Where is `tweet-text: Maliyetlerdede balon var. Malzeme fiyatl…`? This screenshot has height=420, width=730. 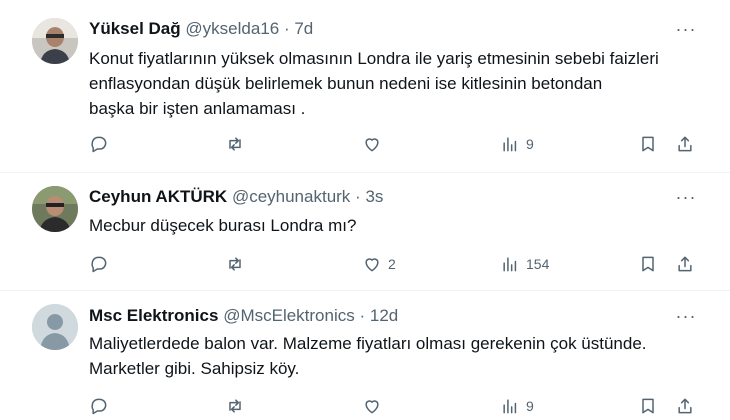 tweet-text: Maliyetlerdede balon var. Malzeme fiyatl… is located at coordinates (368, 356).